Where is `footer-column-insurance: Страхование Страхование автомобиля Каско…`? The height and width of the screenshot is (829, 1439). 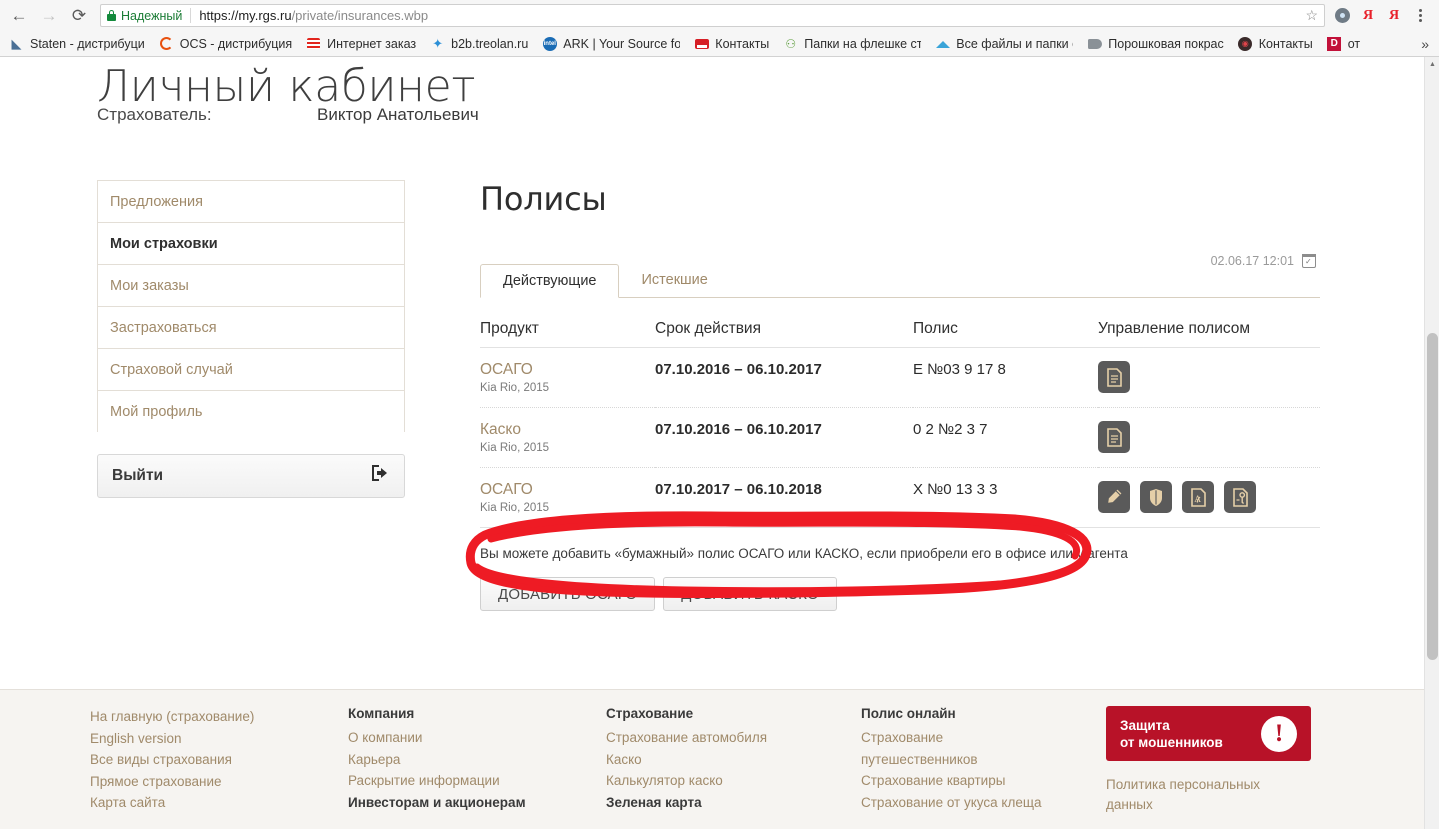
footer-column-insurance: Страхование Страхование автомобиля Каско… is located at coordinates (733, 760).